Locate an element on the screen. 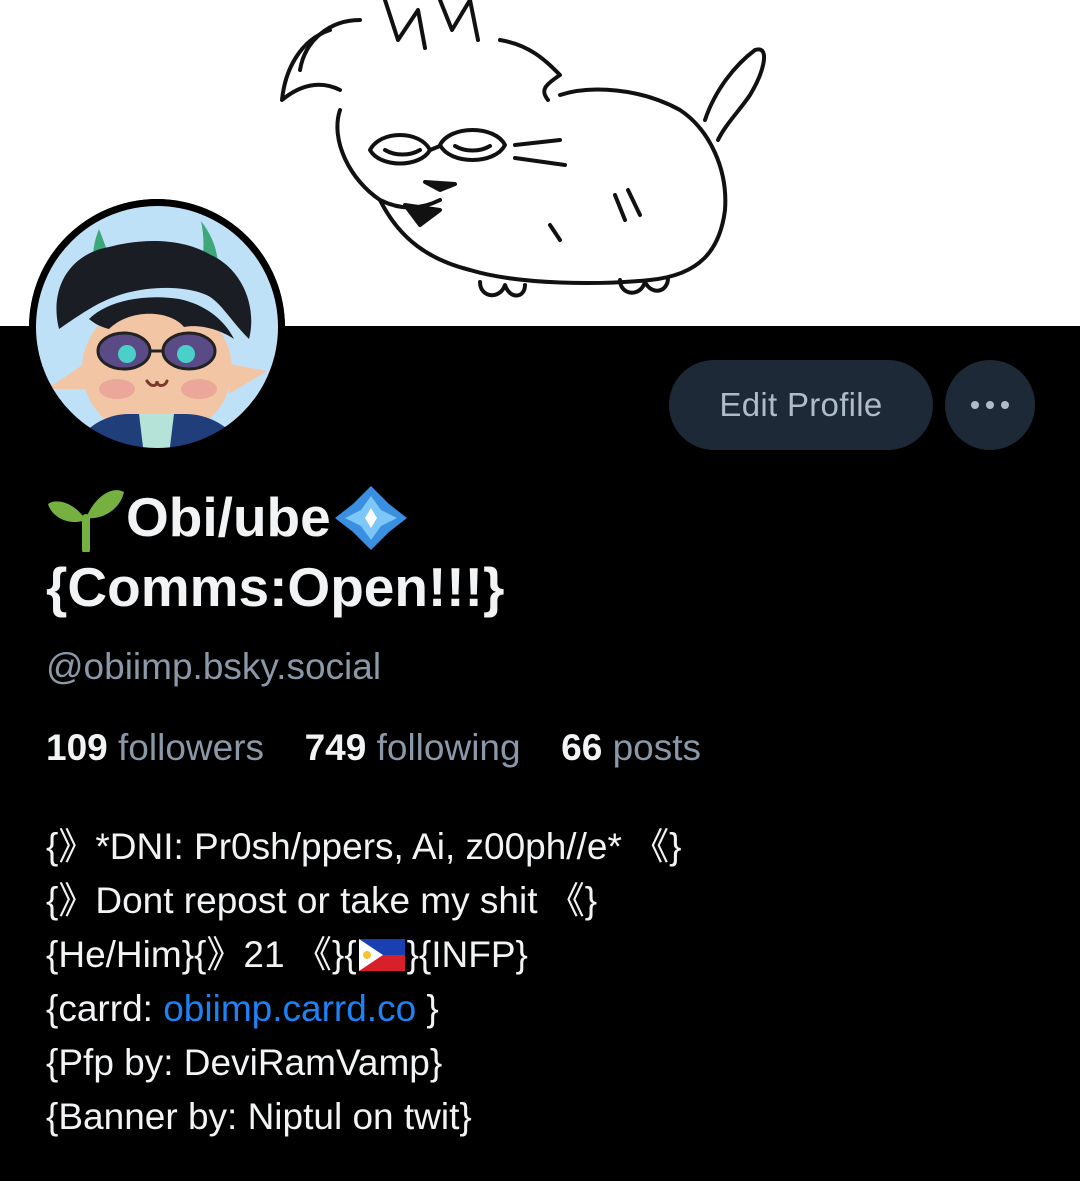  more-options-button is located at coordinates (990, 405).